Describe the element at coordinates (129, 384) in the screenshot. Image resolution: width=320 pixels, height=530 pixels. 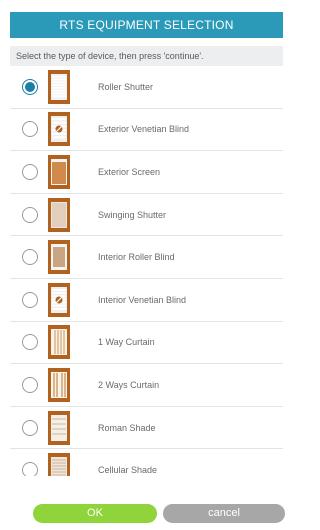
I see `device-label: 2 Ways Curtain` at that location.